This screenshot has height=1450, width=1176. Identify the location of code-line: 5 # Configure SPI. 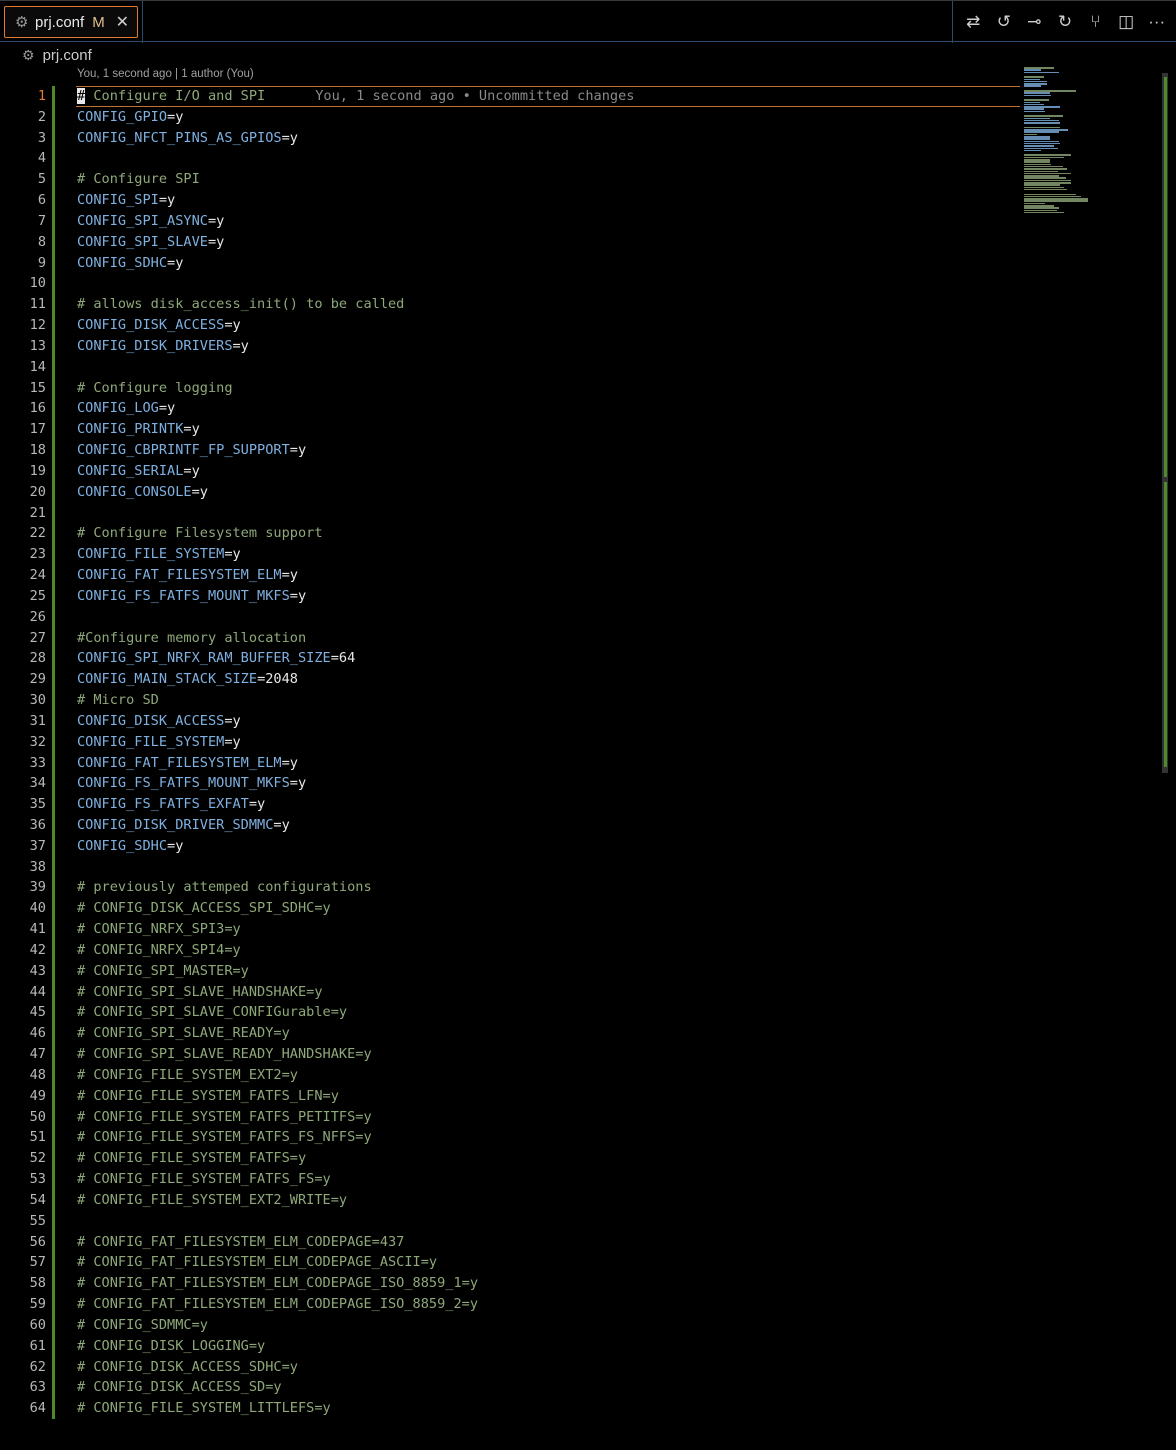
(510, 180).